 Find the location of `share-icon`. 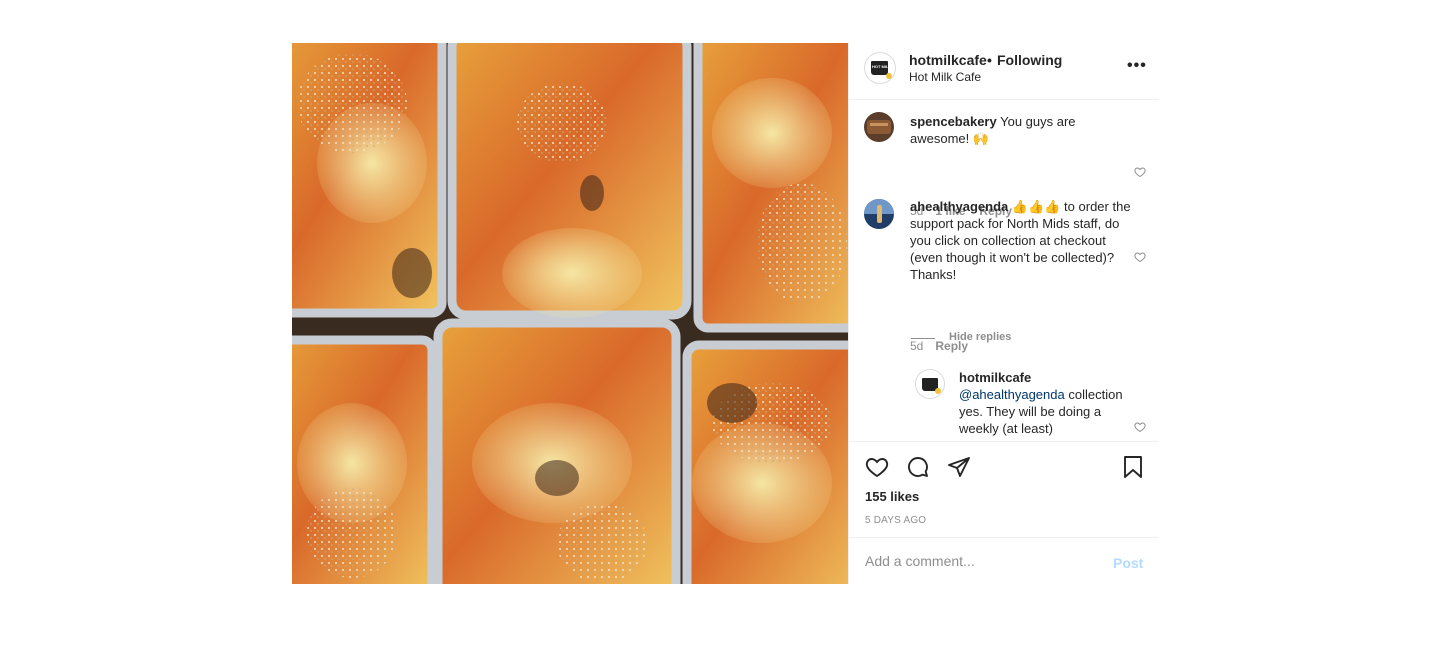

share-icon is located at coordinates (959, 467).